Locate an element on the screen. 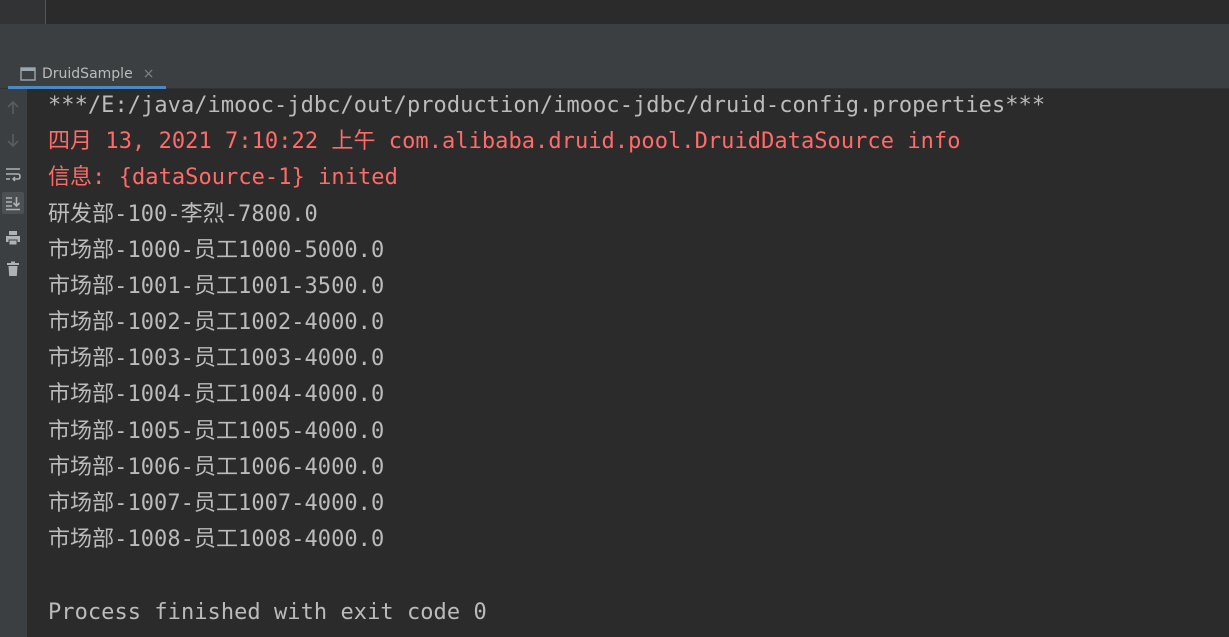 The height and width of the screenshot is (637, 1229). console-line-employee: 市场部-1008-员工1008-4000.0 is located at coordinates (216, 539).